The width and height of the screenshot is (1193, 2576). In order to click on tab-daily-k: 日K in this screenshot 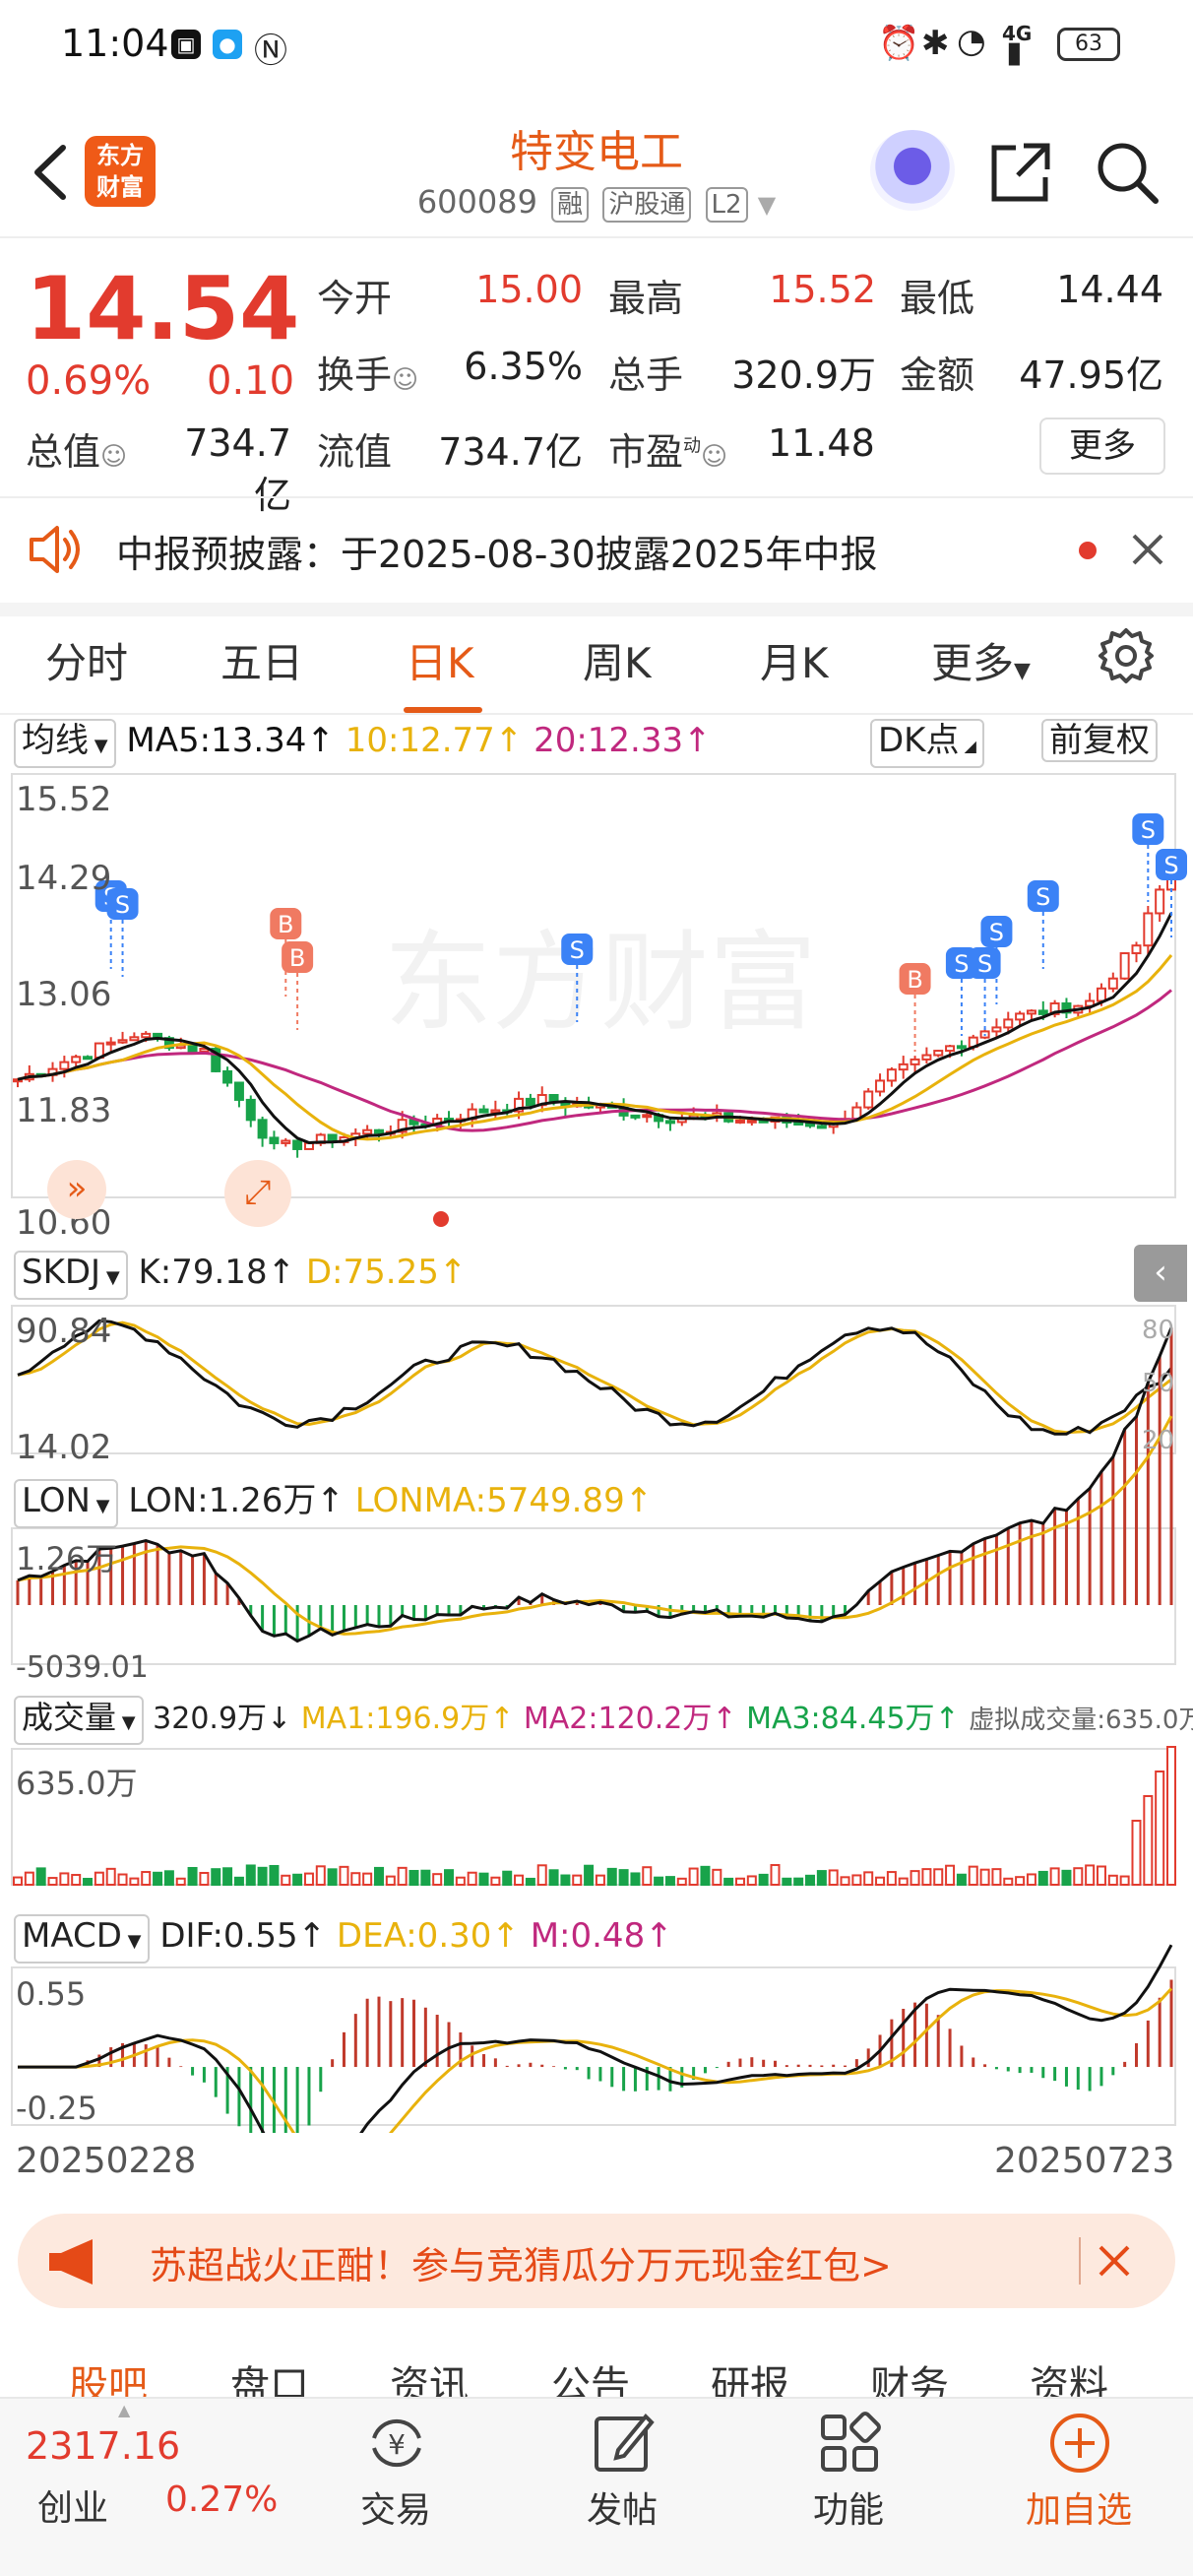, I will do `click(440, 660)`.